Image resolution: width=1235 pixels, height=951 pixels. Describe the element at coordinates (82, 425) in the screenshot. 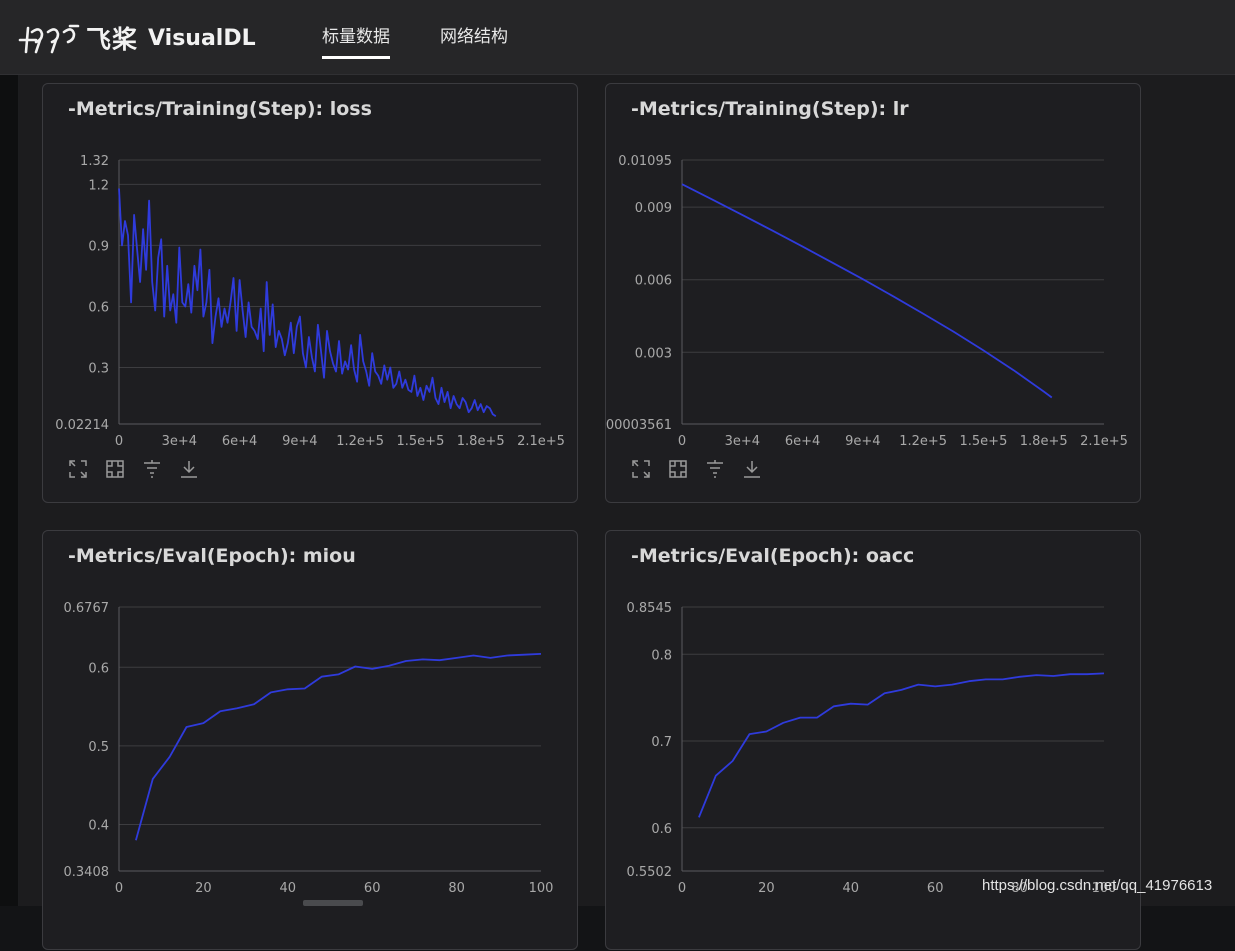

I see `y-tick-label: 0.02214` at that location.